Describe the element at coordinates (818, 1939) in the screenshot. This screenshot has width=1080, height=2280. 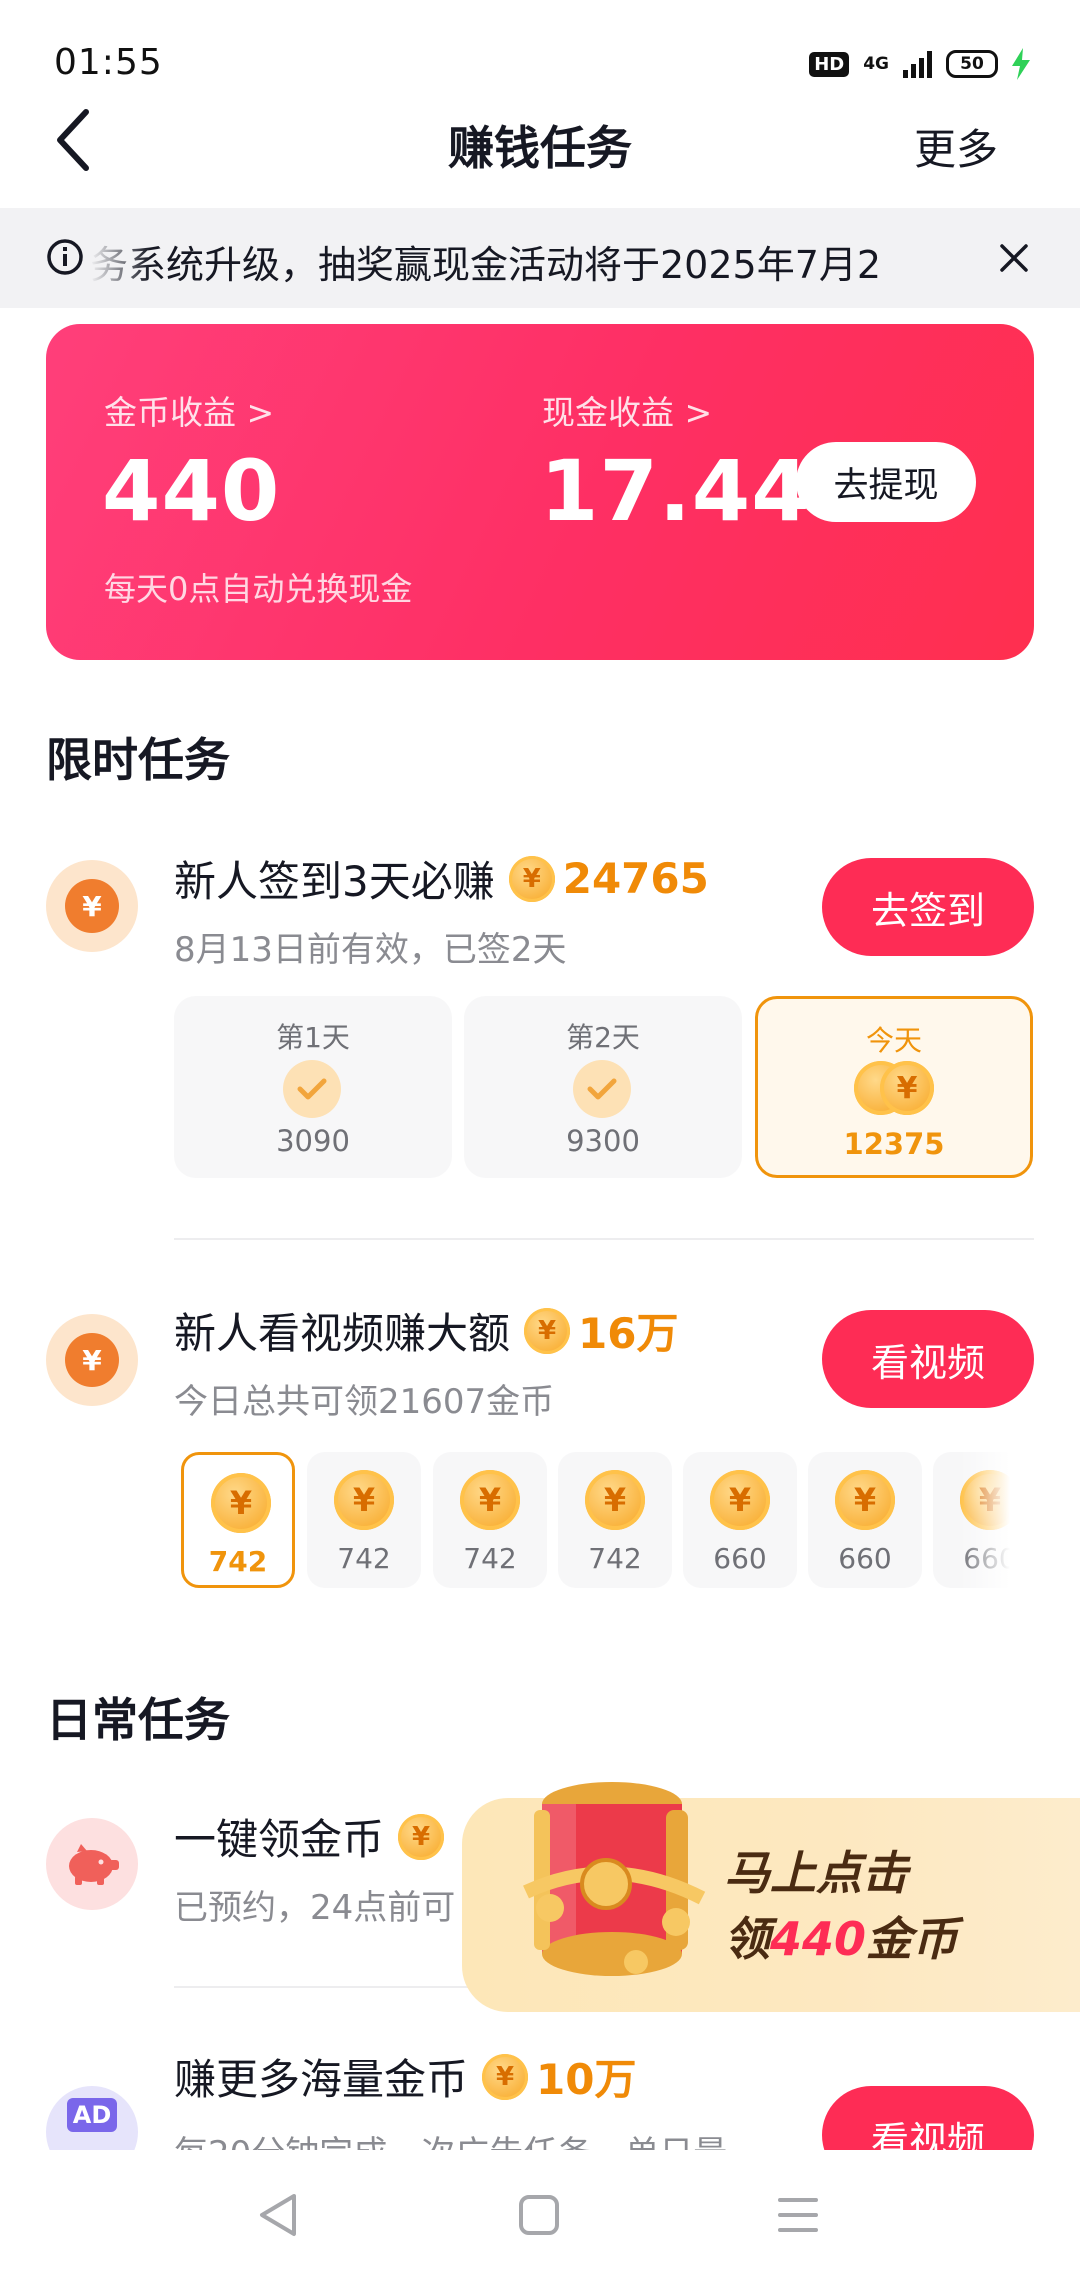
I see `promo-amount: 440` at that location.